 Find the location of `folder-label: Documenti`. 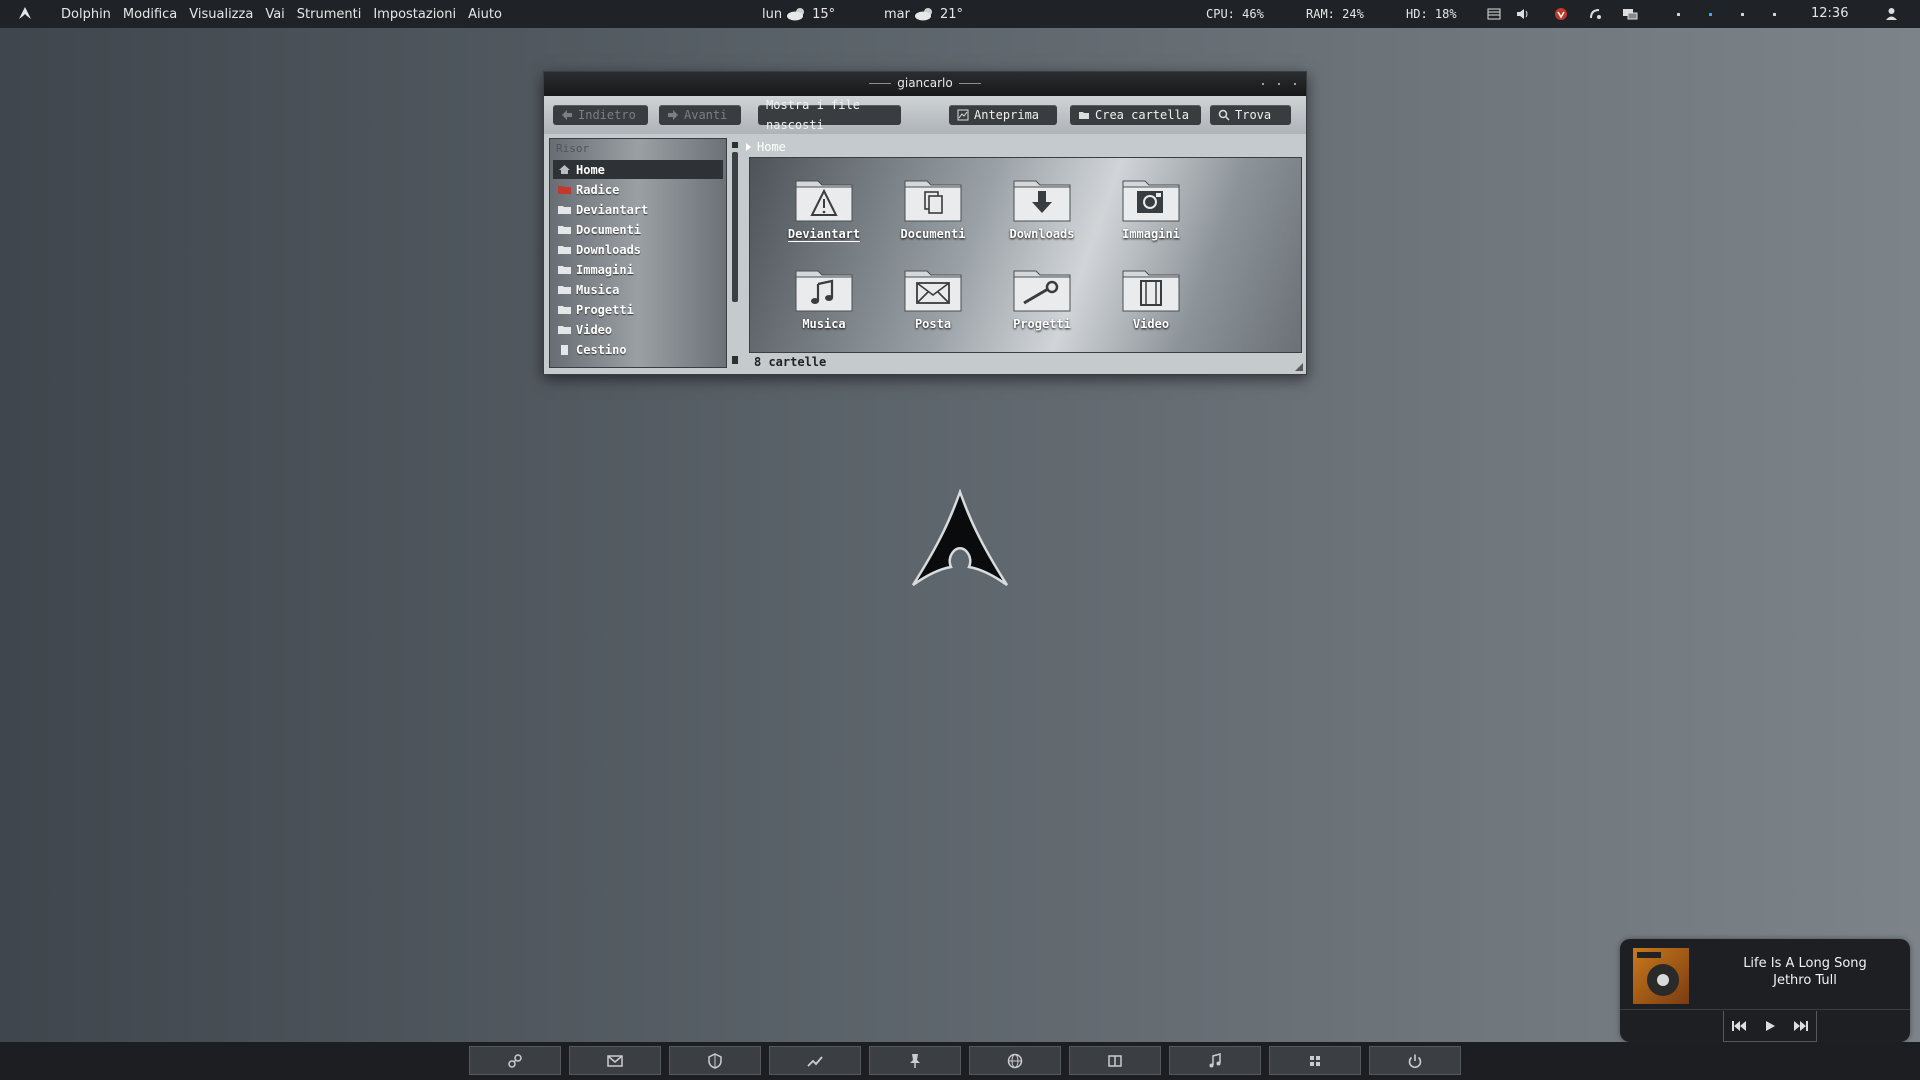

folder-label: Documenti is located at coordinates (933, 234).